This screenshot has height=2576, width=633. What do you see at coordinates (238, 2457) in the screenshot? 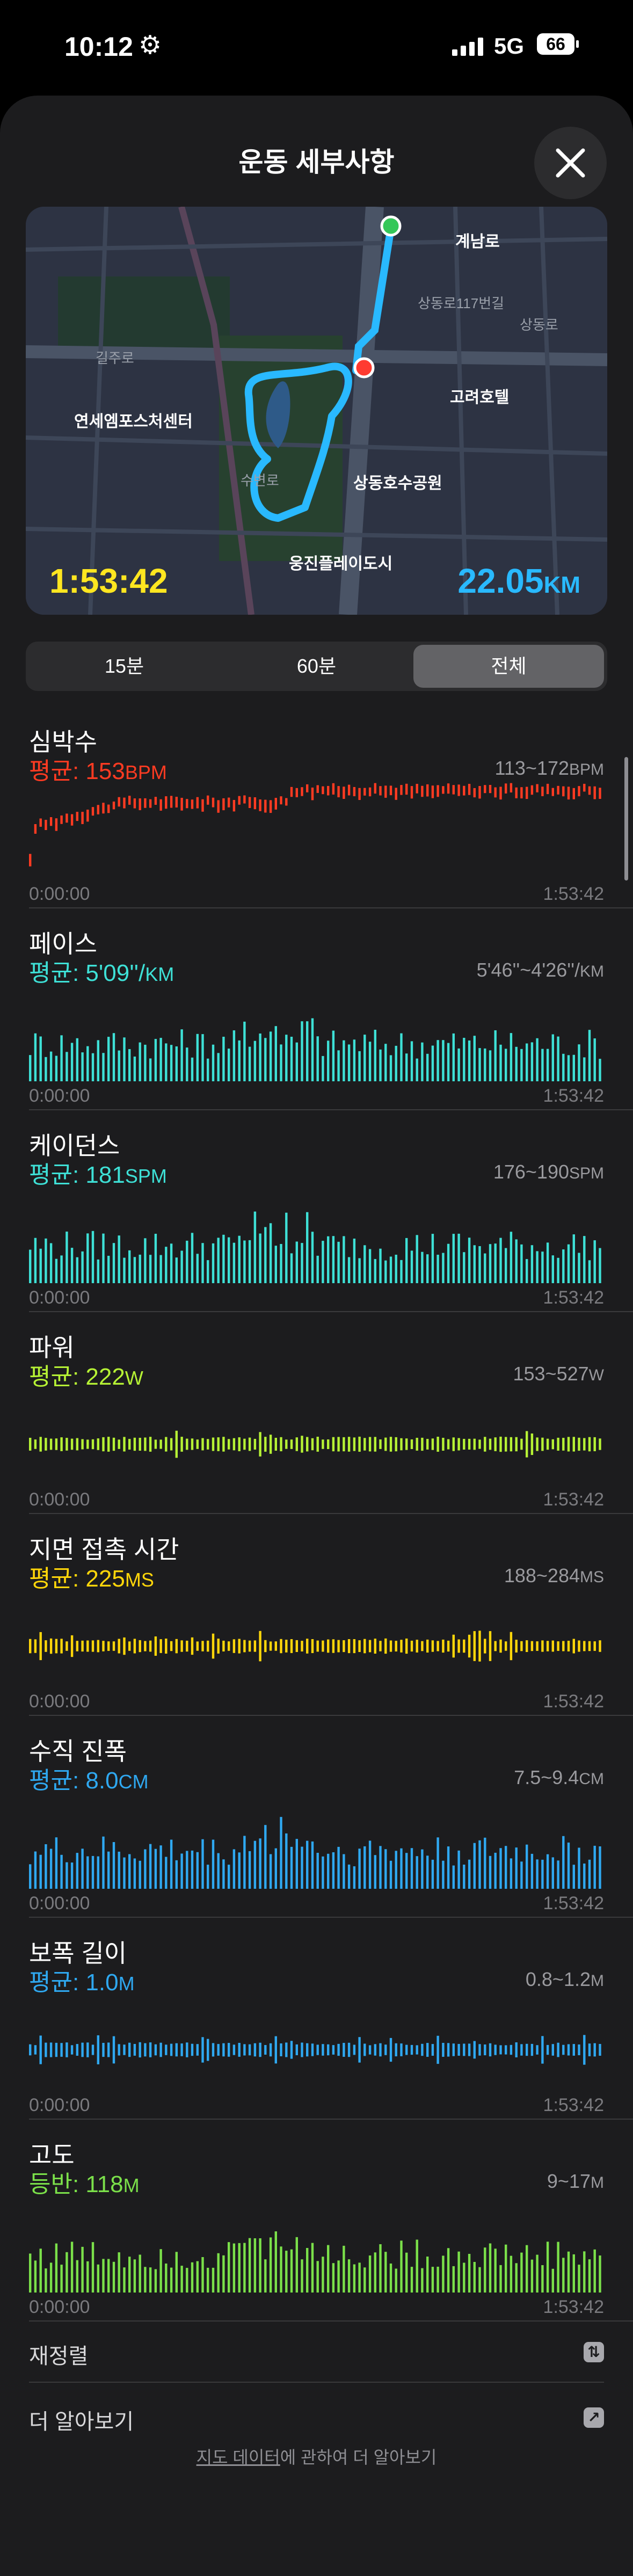
I see `map-data-link: 지도 데이터` at bounding box center [238, 2457].